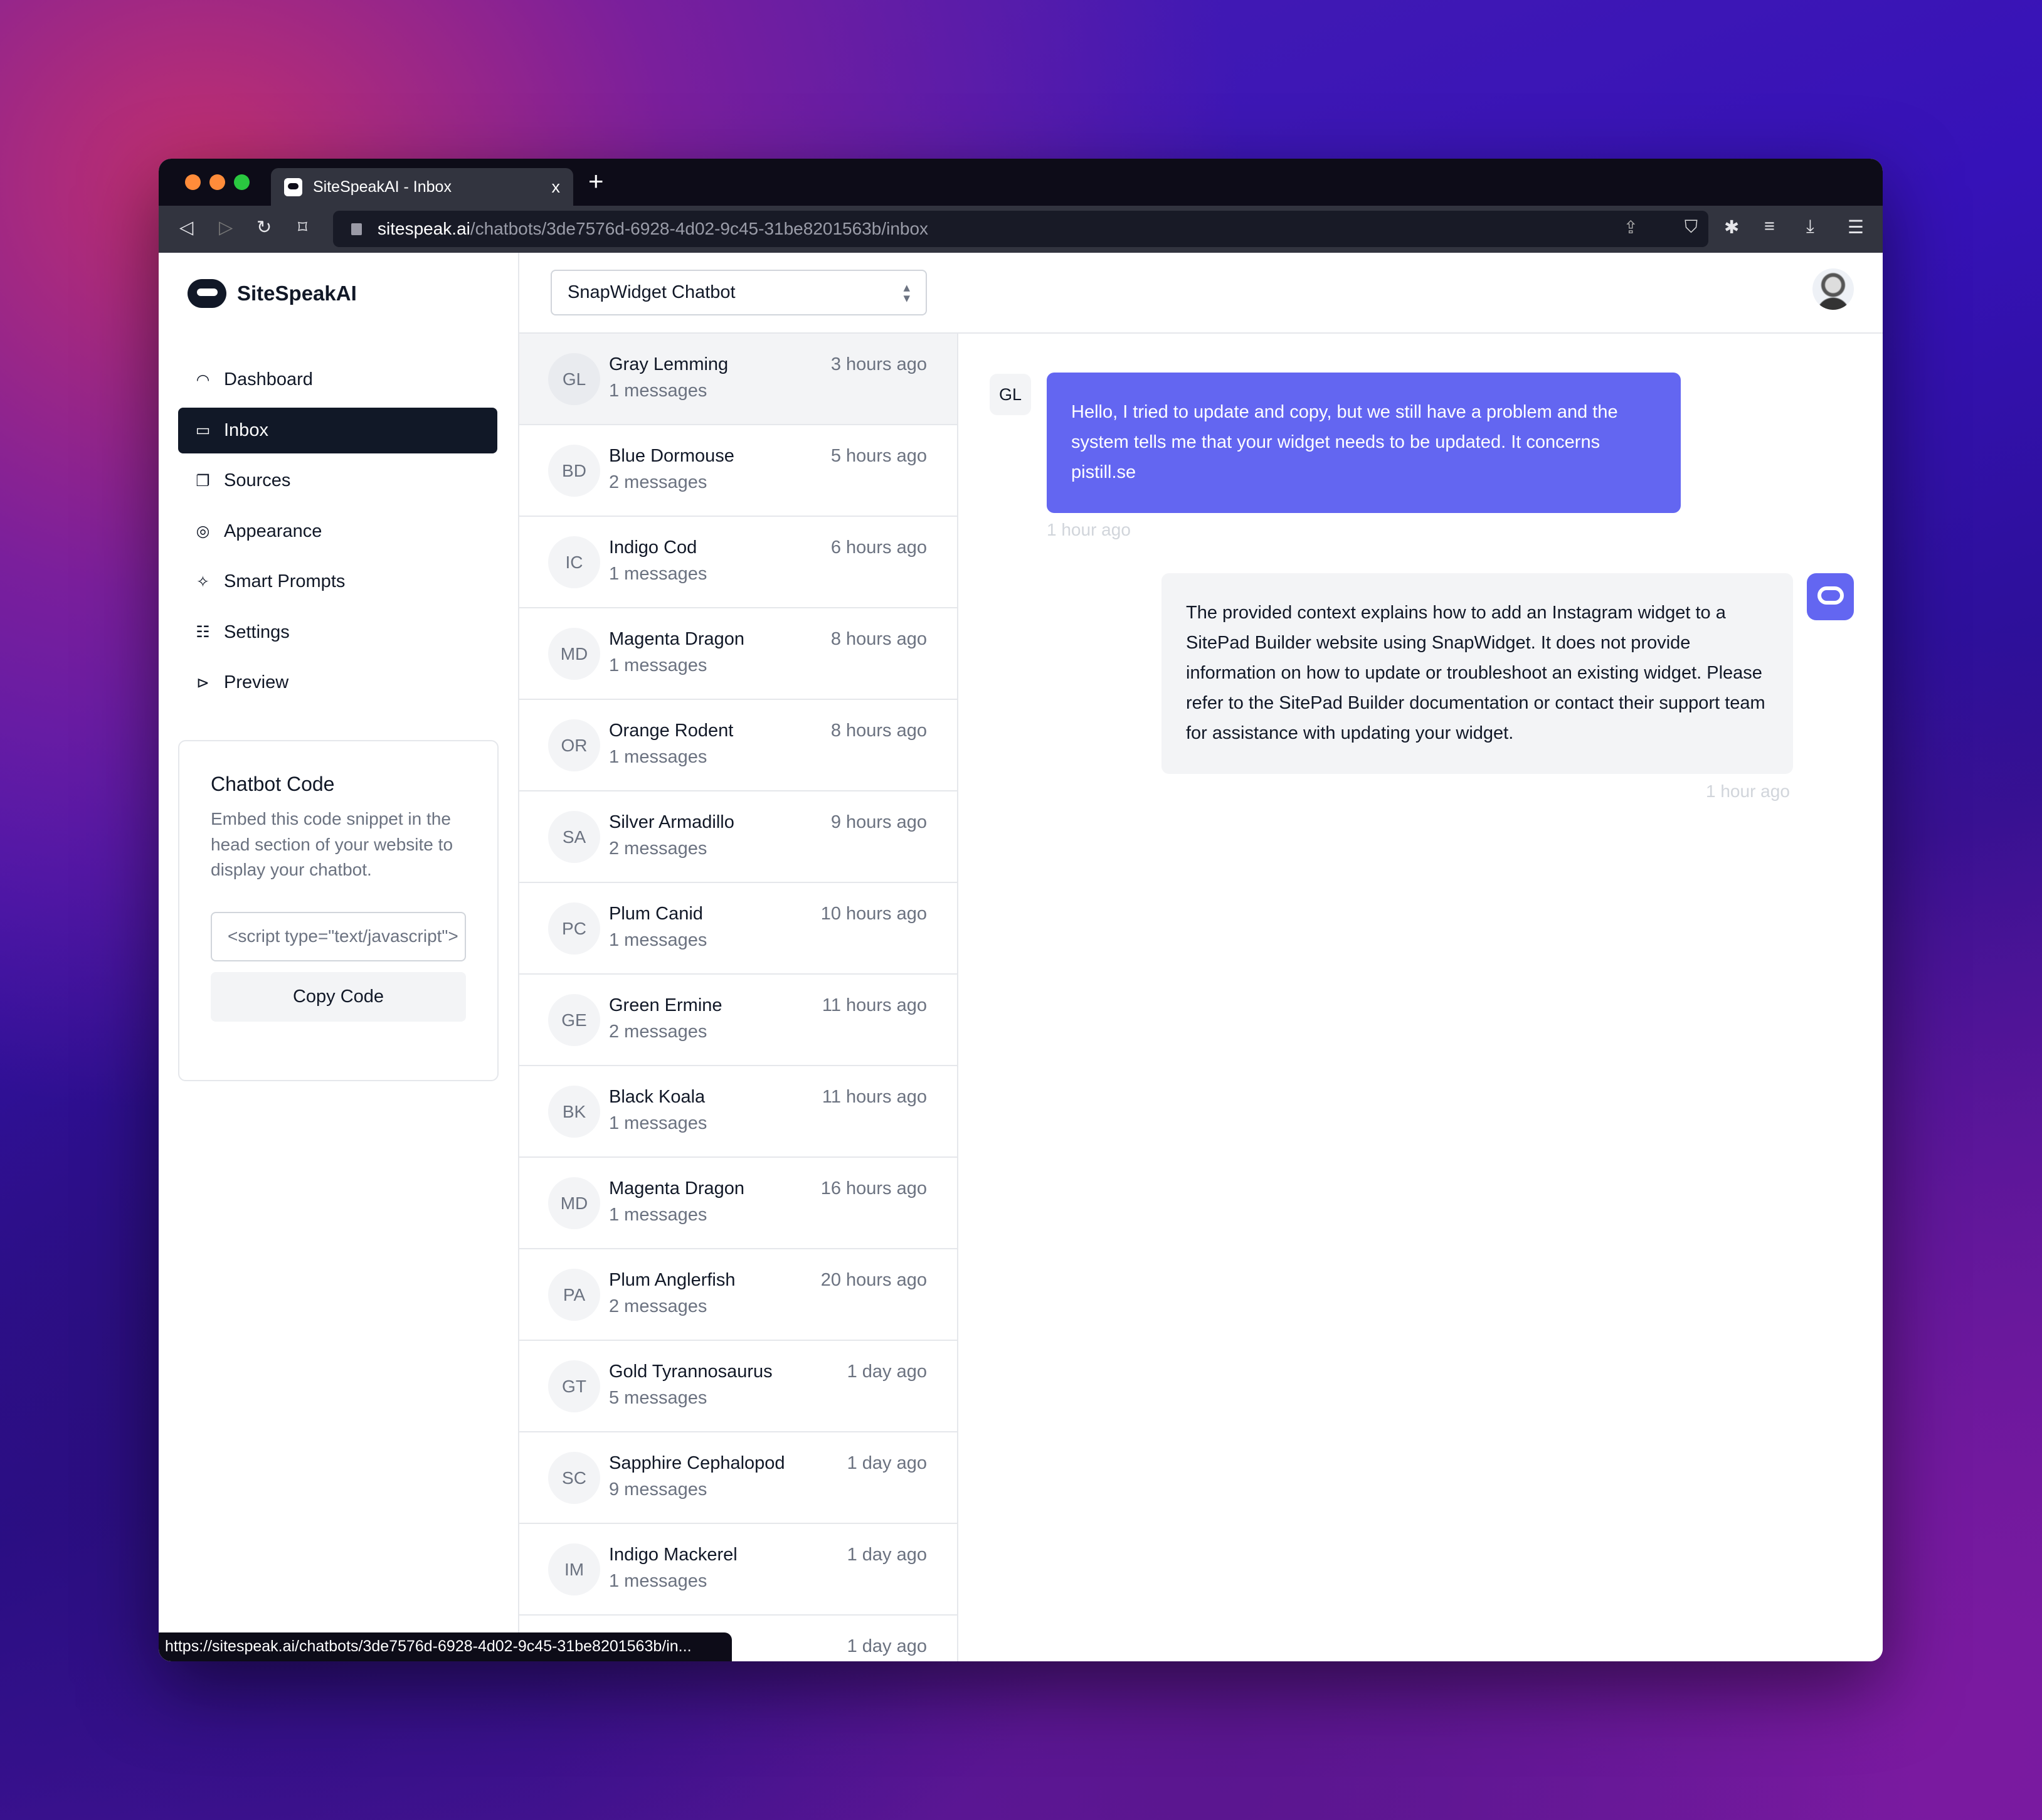 The width and height of the screenshot is (2042, 1820). Describe the element at coordinates (878, 731) in the screenshot. I see `conversation-time: 8 hours ago` at that location.